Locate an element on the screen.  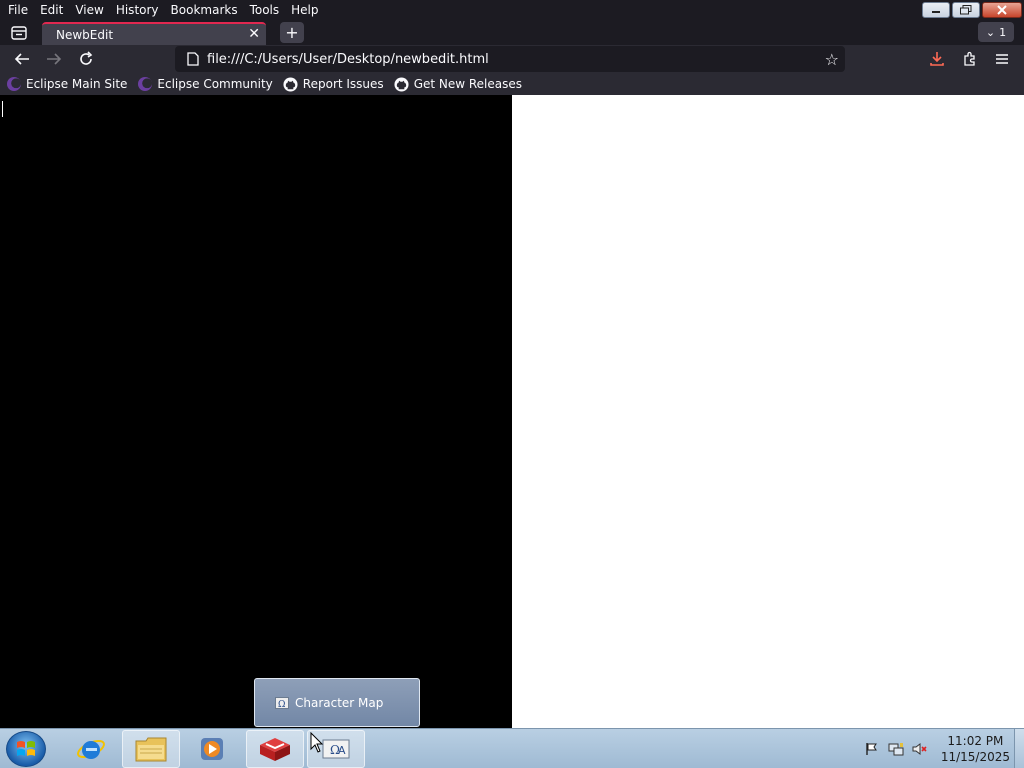
minimize-icon is located at coordinates (936, 12).